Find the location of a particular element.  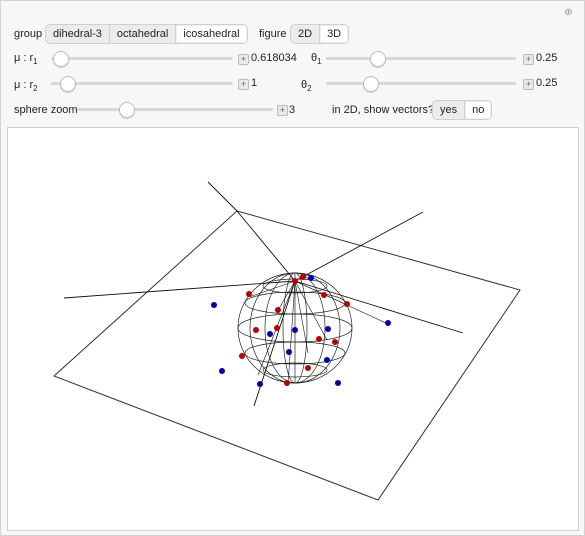

theta2-slider-thumb is located at coordinates (370, 84).